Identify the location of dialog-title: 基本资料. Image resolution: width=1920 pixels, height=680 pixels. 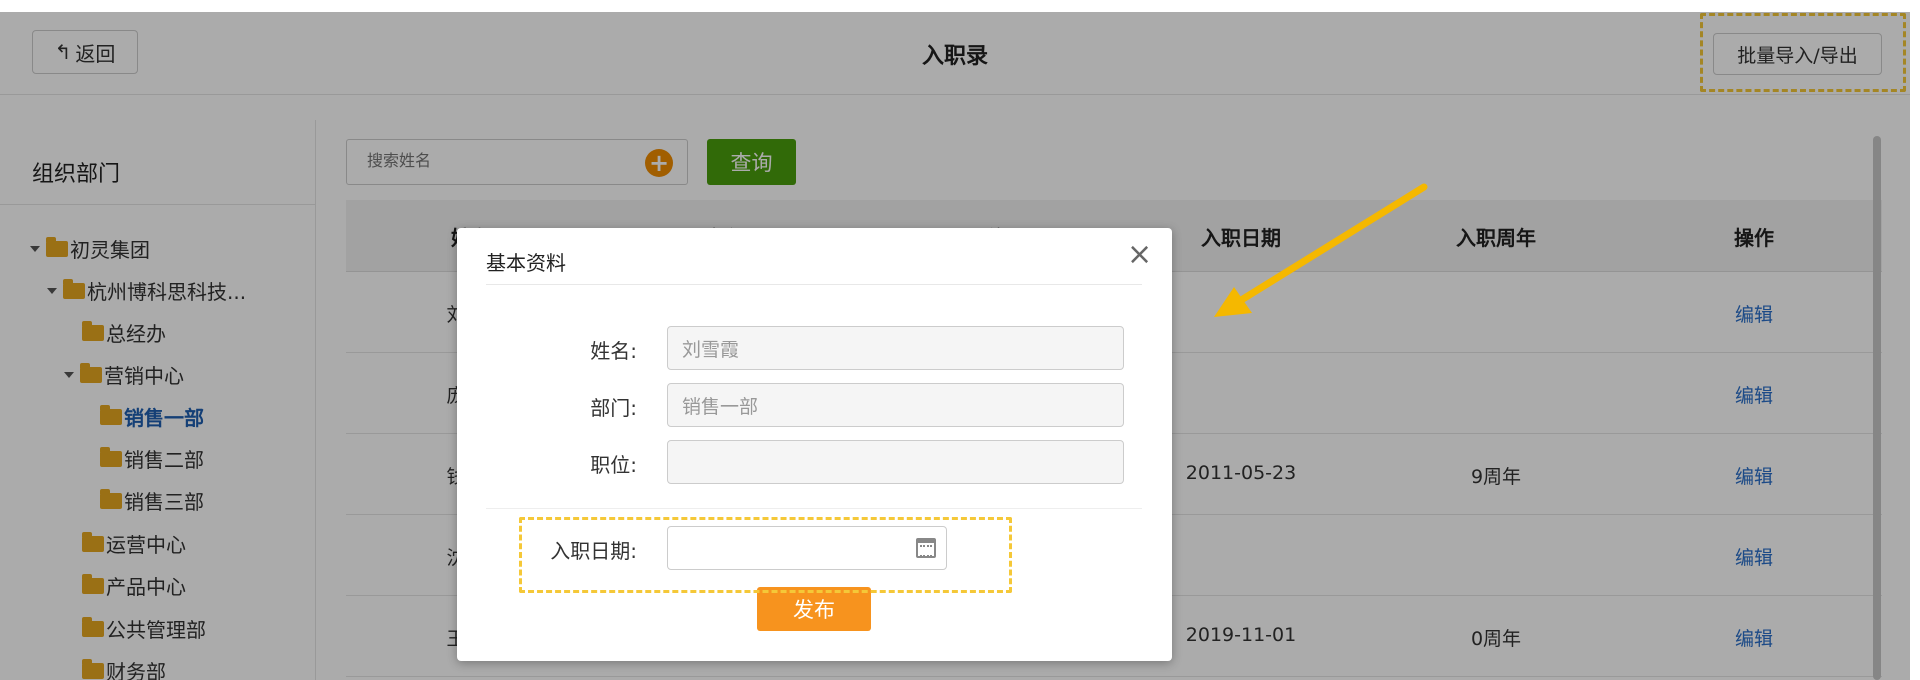
(526, 263).